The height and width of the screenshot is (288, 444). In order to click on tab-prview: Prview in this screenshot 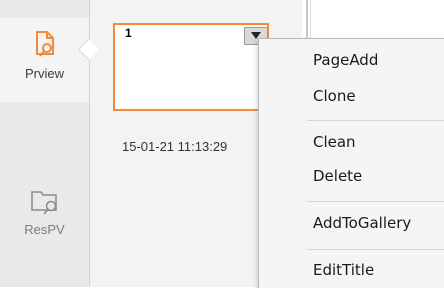, I will do `click(44, 60)`.